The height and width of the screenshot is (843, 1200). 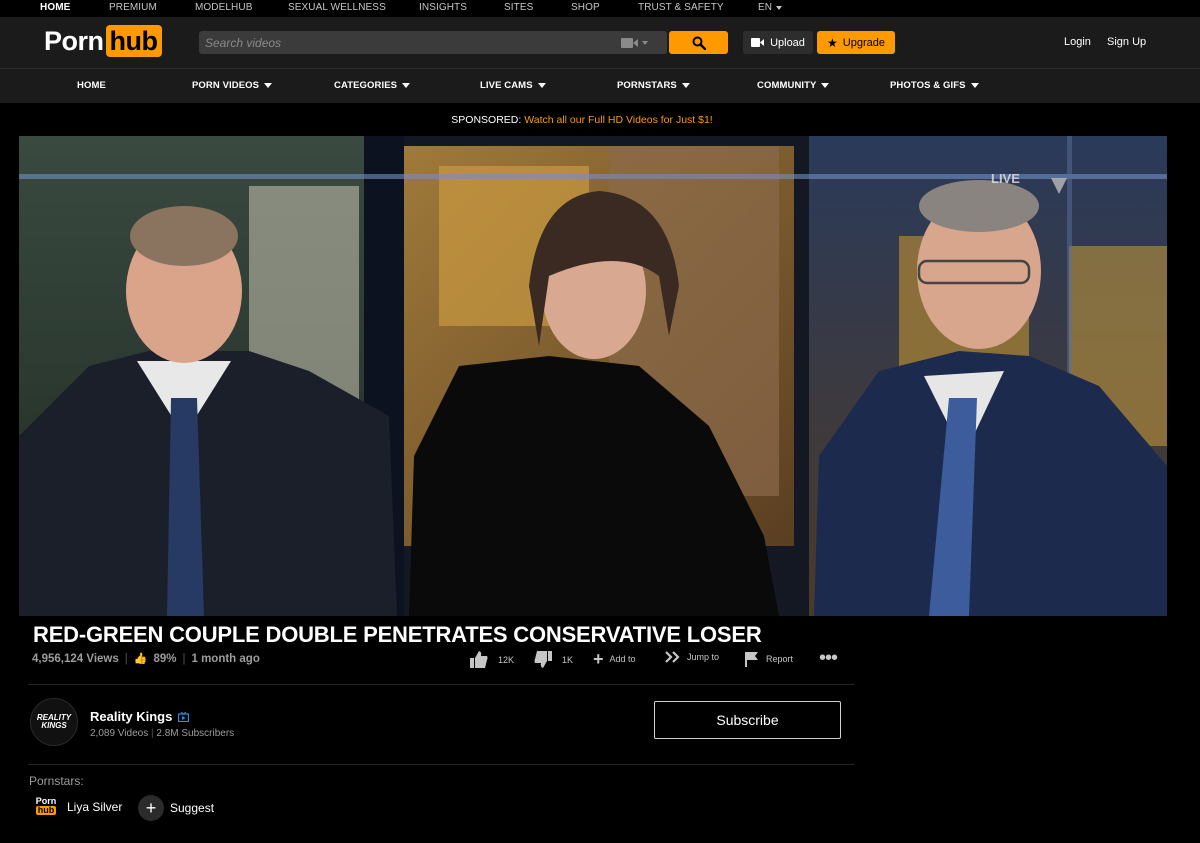 I want to click on thumbs-down-icon, so click(x=543, y=659).